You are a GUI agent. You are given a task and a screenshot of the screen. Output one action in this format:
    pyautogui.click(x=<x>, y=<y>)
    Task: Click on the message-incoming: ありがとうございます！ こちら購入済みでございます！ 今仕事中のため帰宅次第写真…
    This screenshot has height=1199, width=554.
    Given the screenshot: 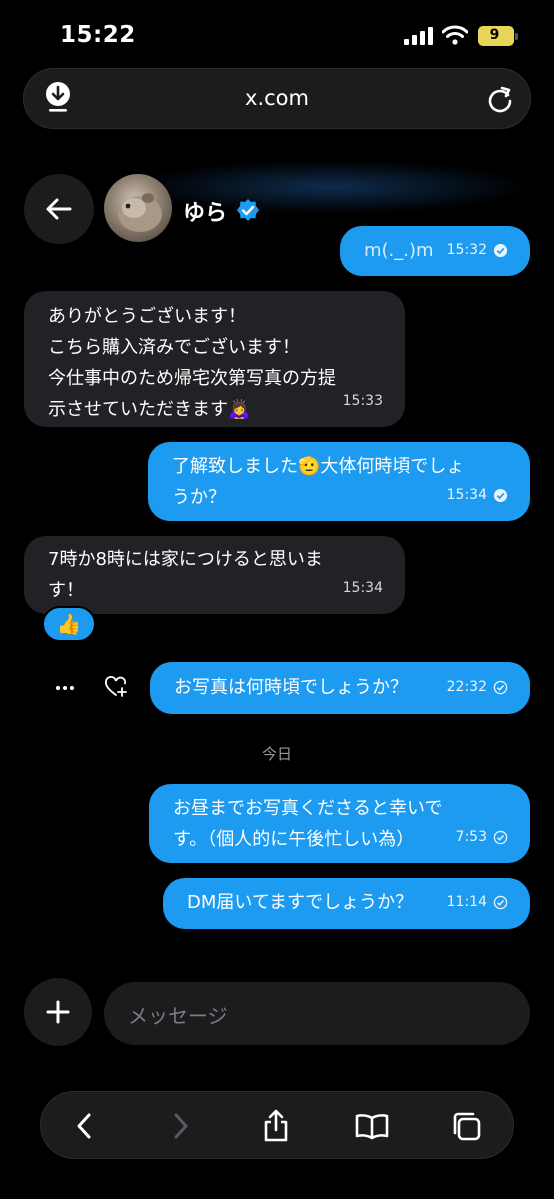 What is the action you would take?
    pyautogui.click(x=214, y=359)
    